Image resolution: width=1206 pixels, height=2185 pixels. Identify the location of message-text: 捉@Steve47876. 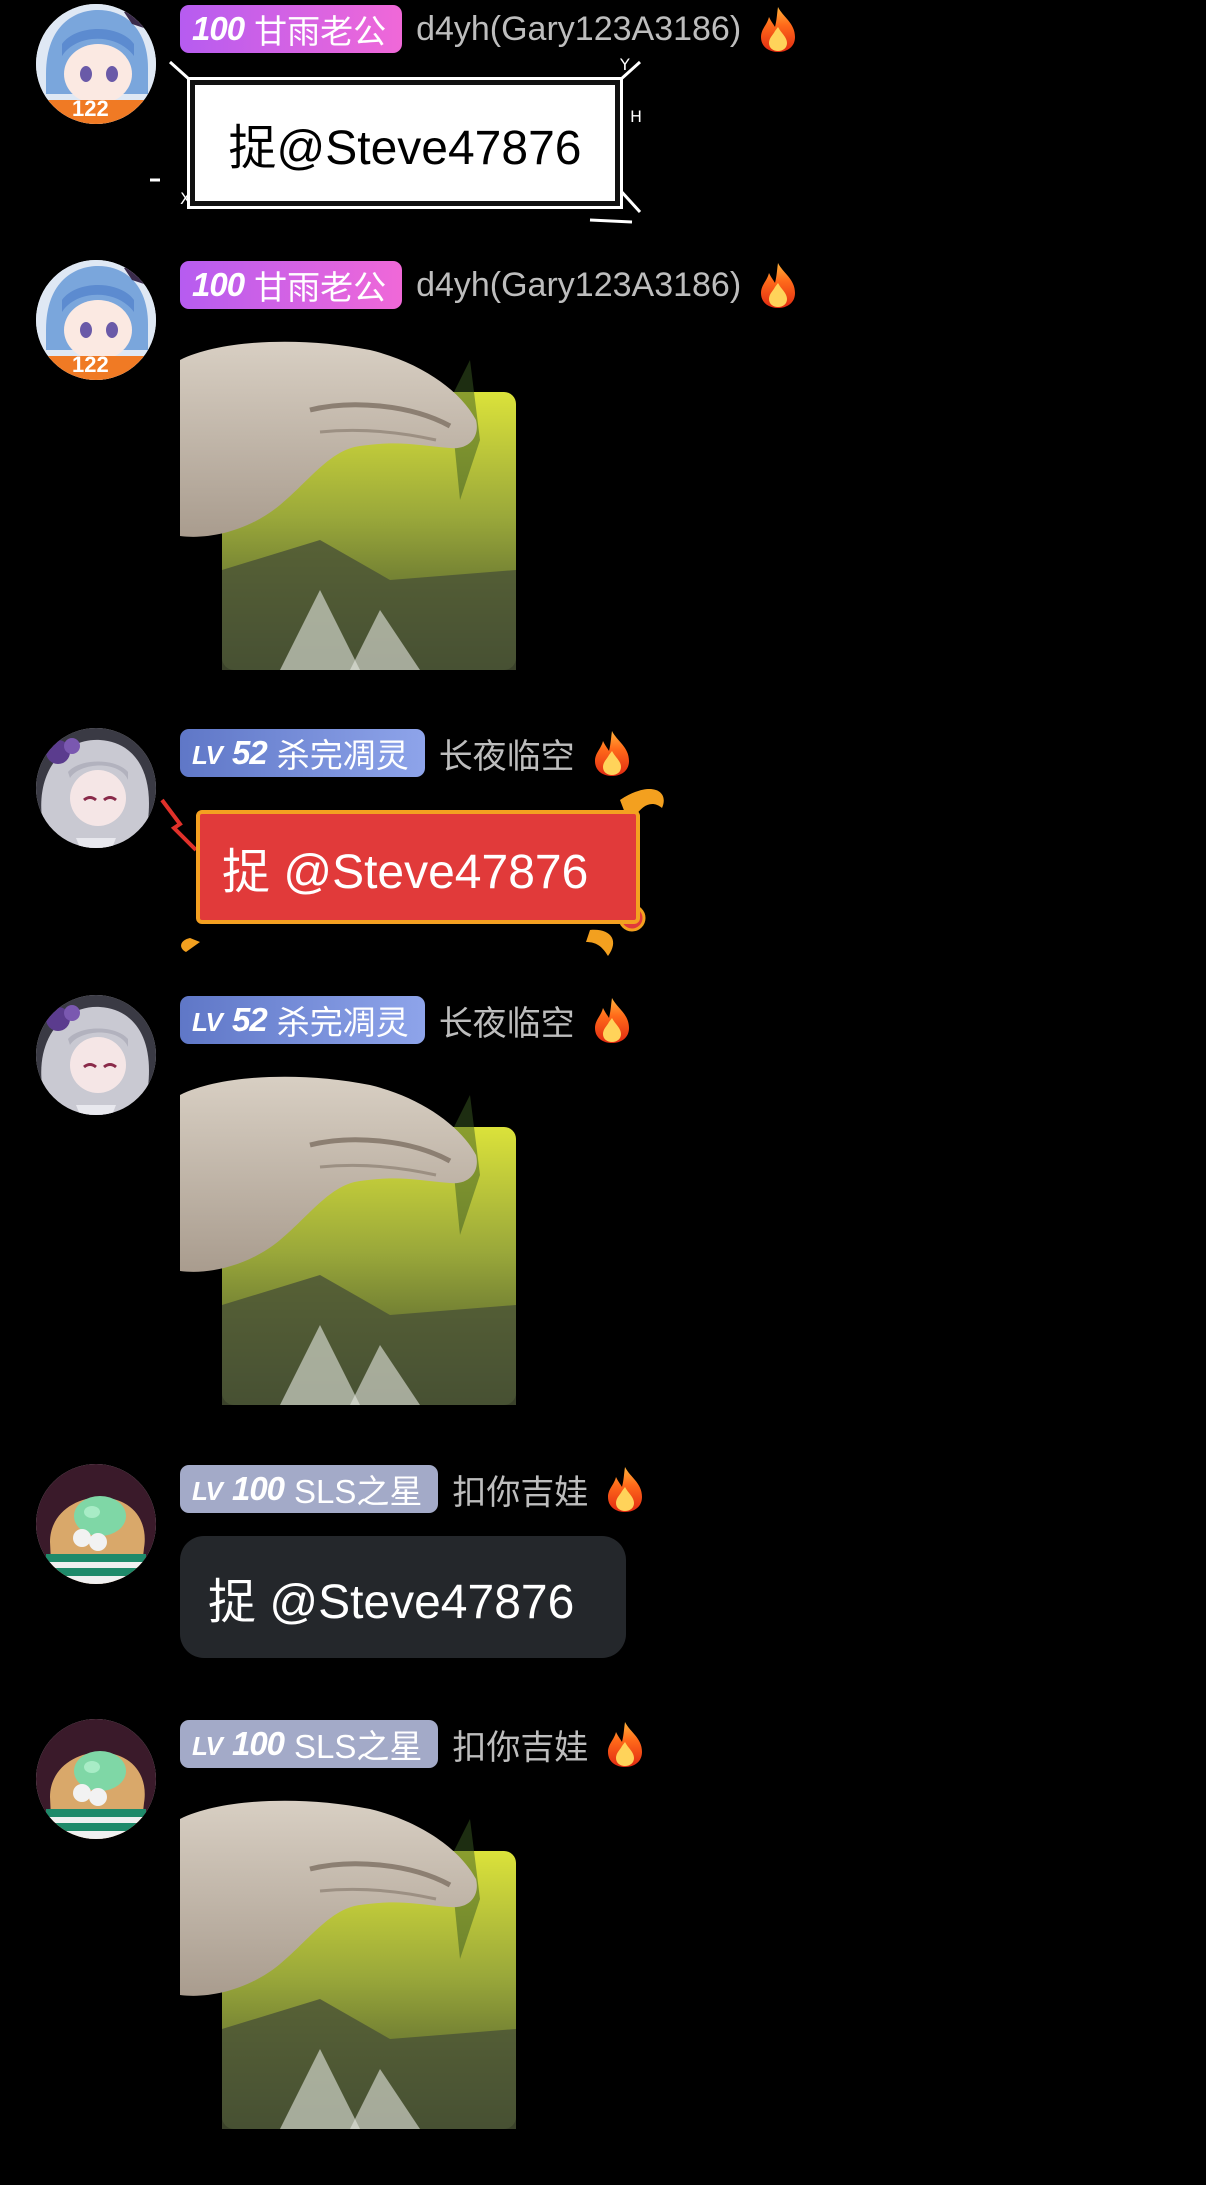
(405, 148).